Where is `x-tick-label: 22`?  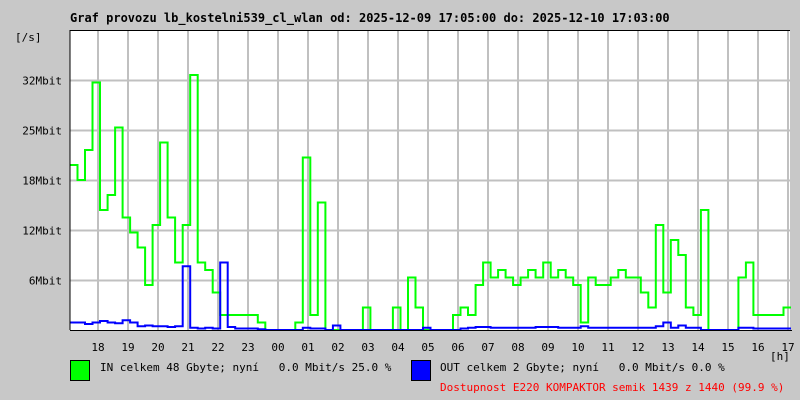 x-tick-label: 22 is located at coordinates (217, 347).